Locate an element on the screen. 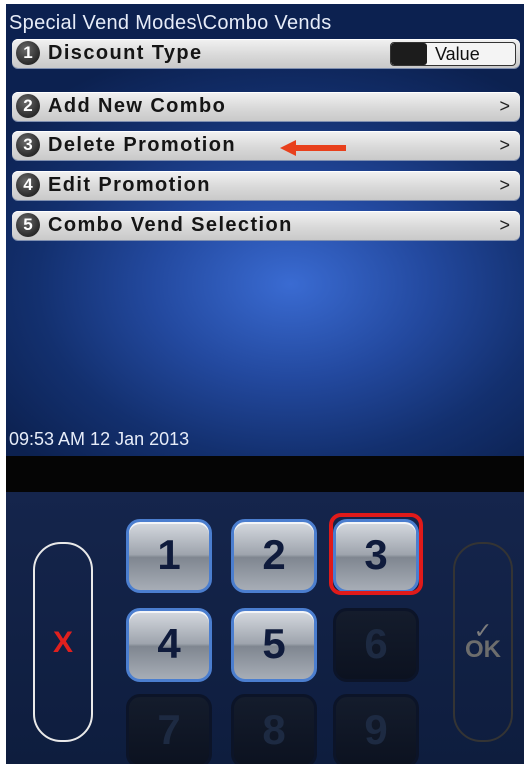 The height and width of the screenshot is (768, 529). key-3-highlight is located at coordinates (376, 554).